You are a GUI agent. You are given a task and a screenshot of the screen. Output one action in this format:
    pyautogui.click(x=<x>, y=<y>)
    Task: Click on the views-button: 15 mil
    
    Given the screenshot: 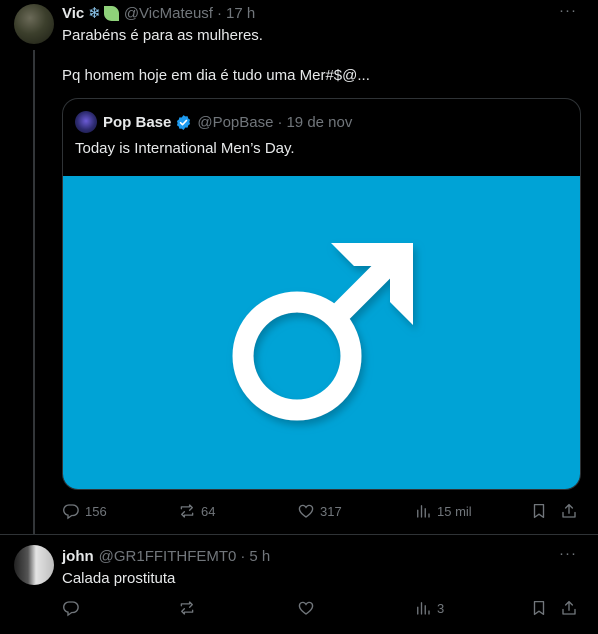 What is the action you would take?
    pyautogui.click(x=443, y=511)
    